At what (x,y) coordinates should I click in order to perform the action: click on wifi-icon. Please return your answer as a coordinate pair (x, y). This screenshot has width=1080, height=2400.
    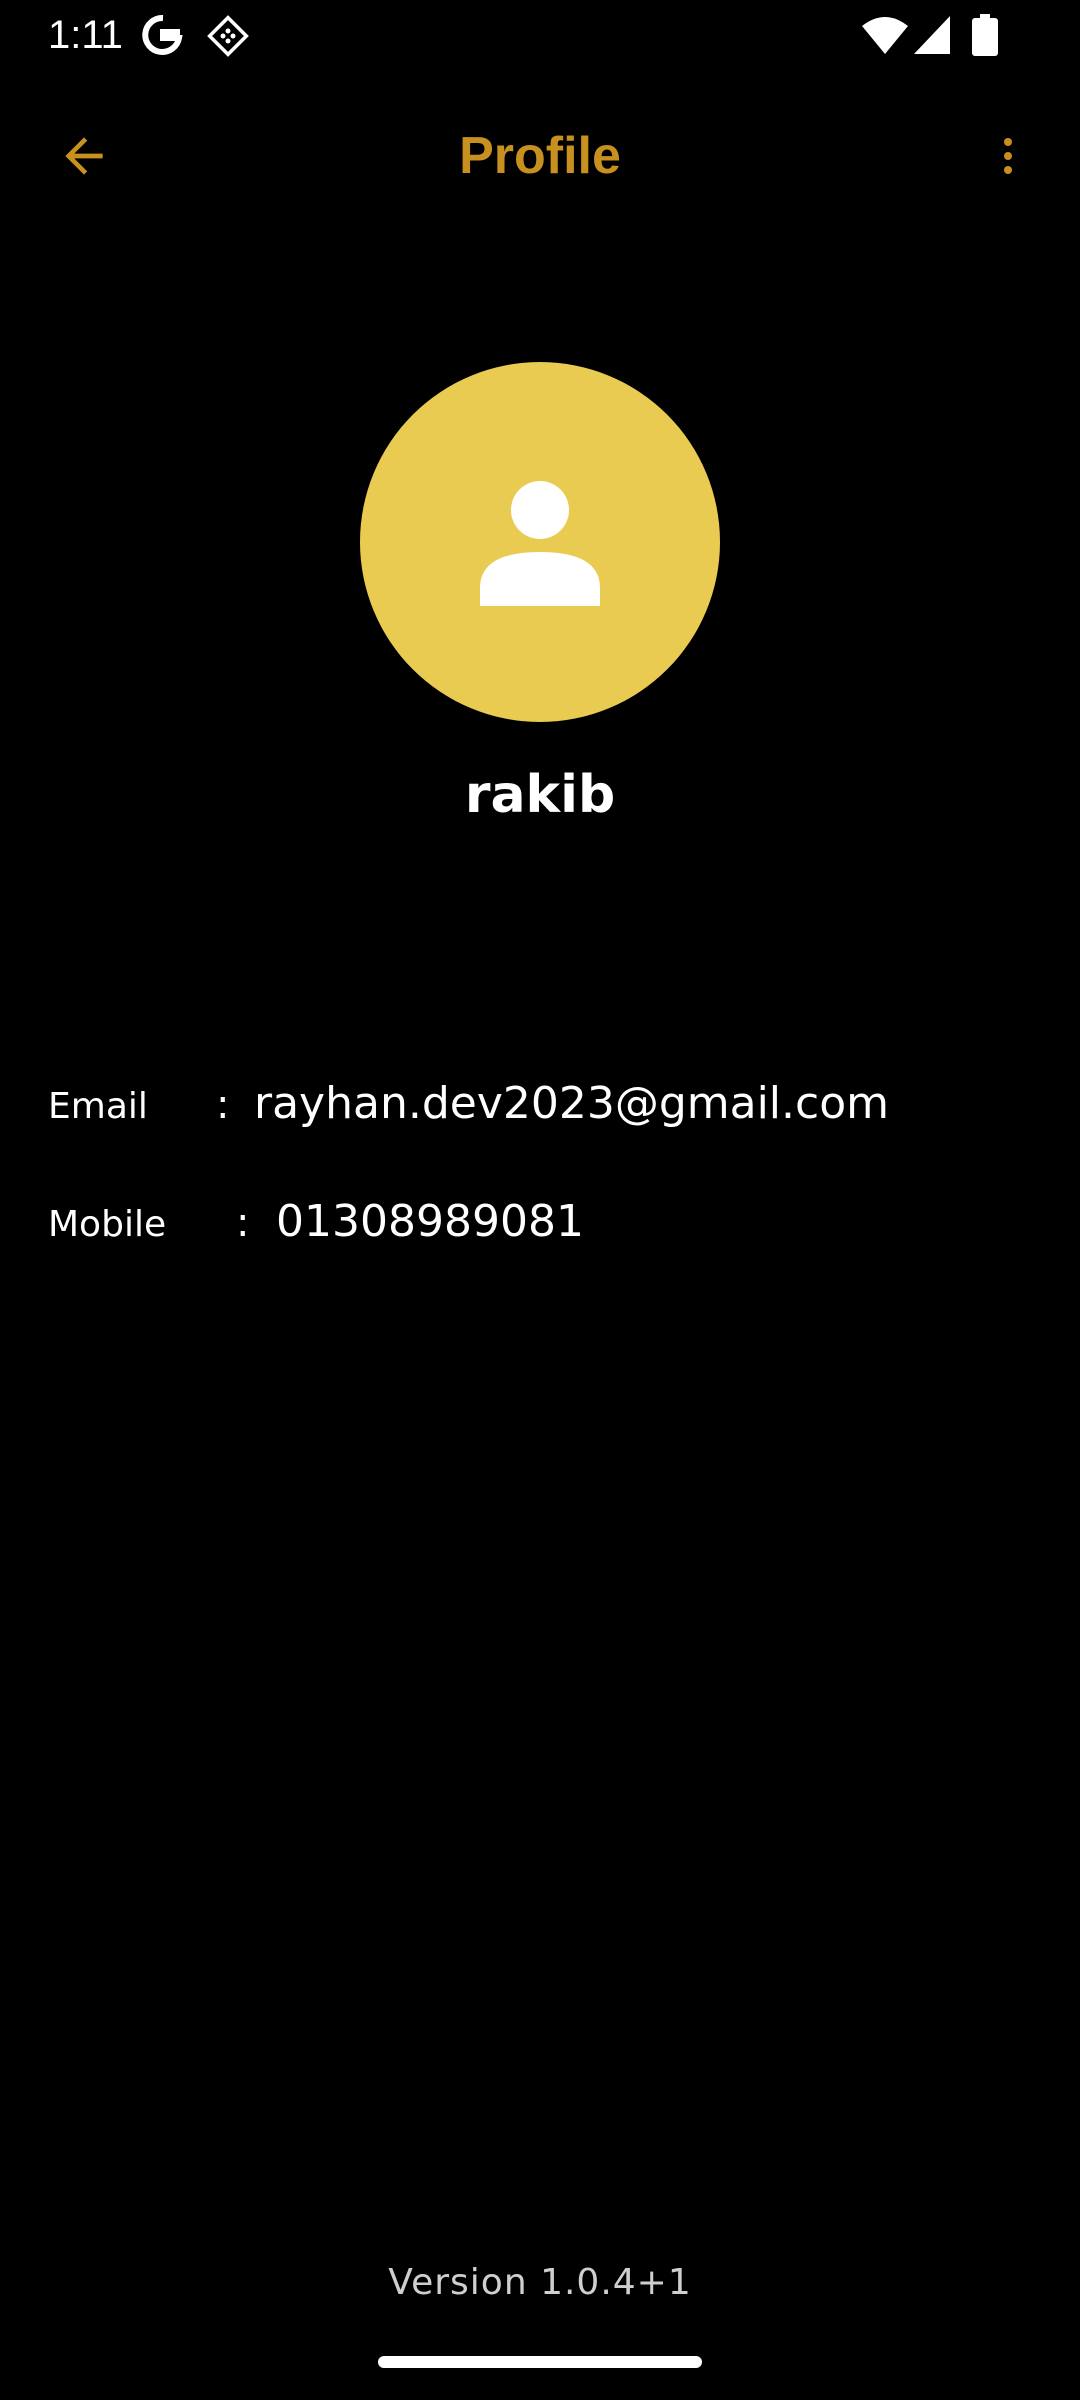
    Looking at the image, I should click on (885, 35).